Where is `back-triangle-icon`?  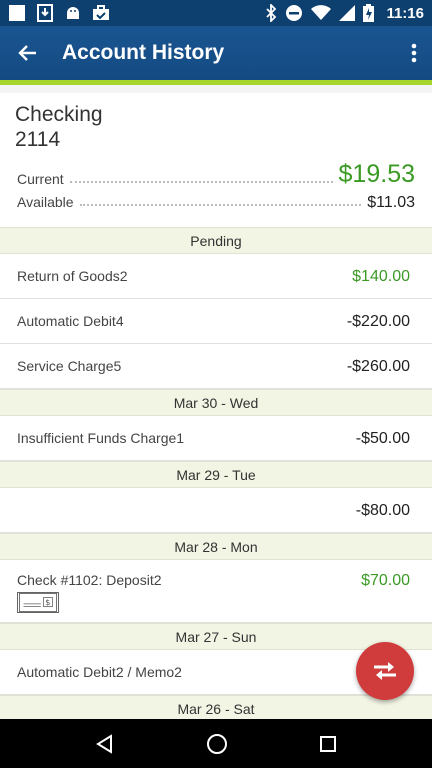
back-triangle-icon is located at coordinates (105, 743).